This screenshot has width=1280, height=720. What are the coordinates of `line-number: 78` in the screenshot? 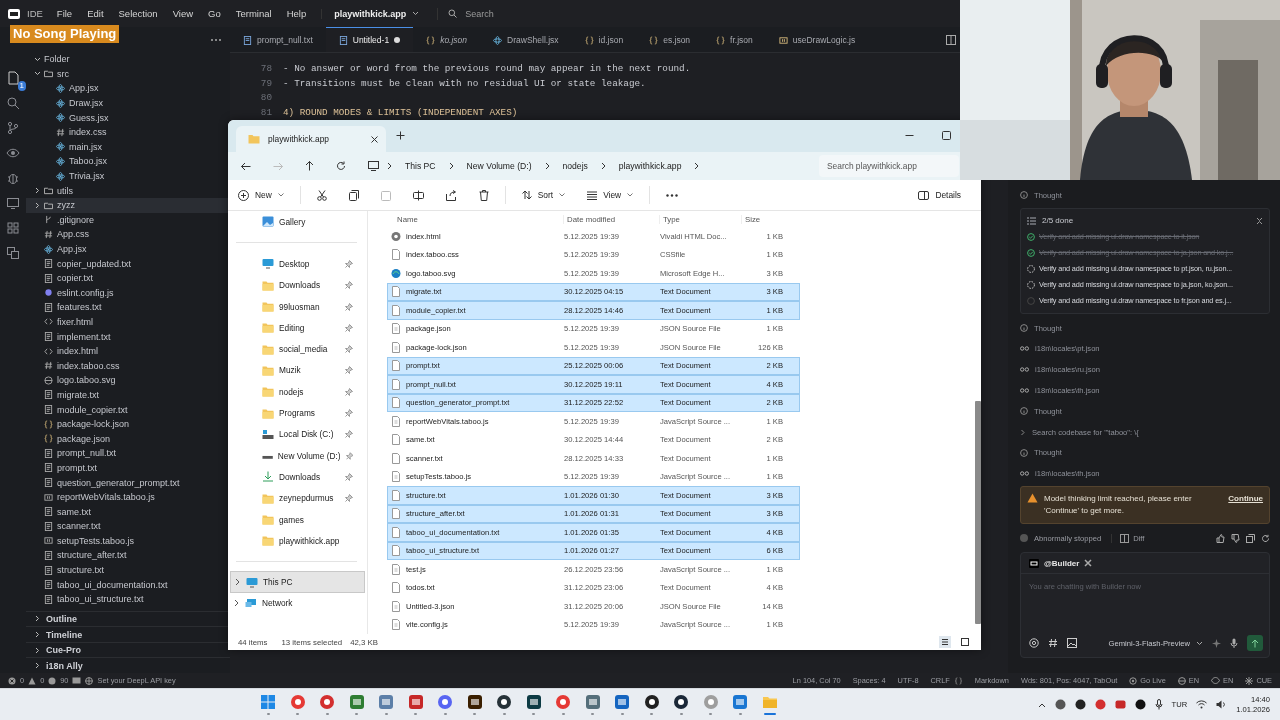 It's located at (265, 68).